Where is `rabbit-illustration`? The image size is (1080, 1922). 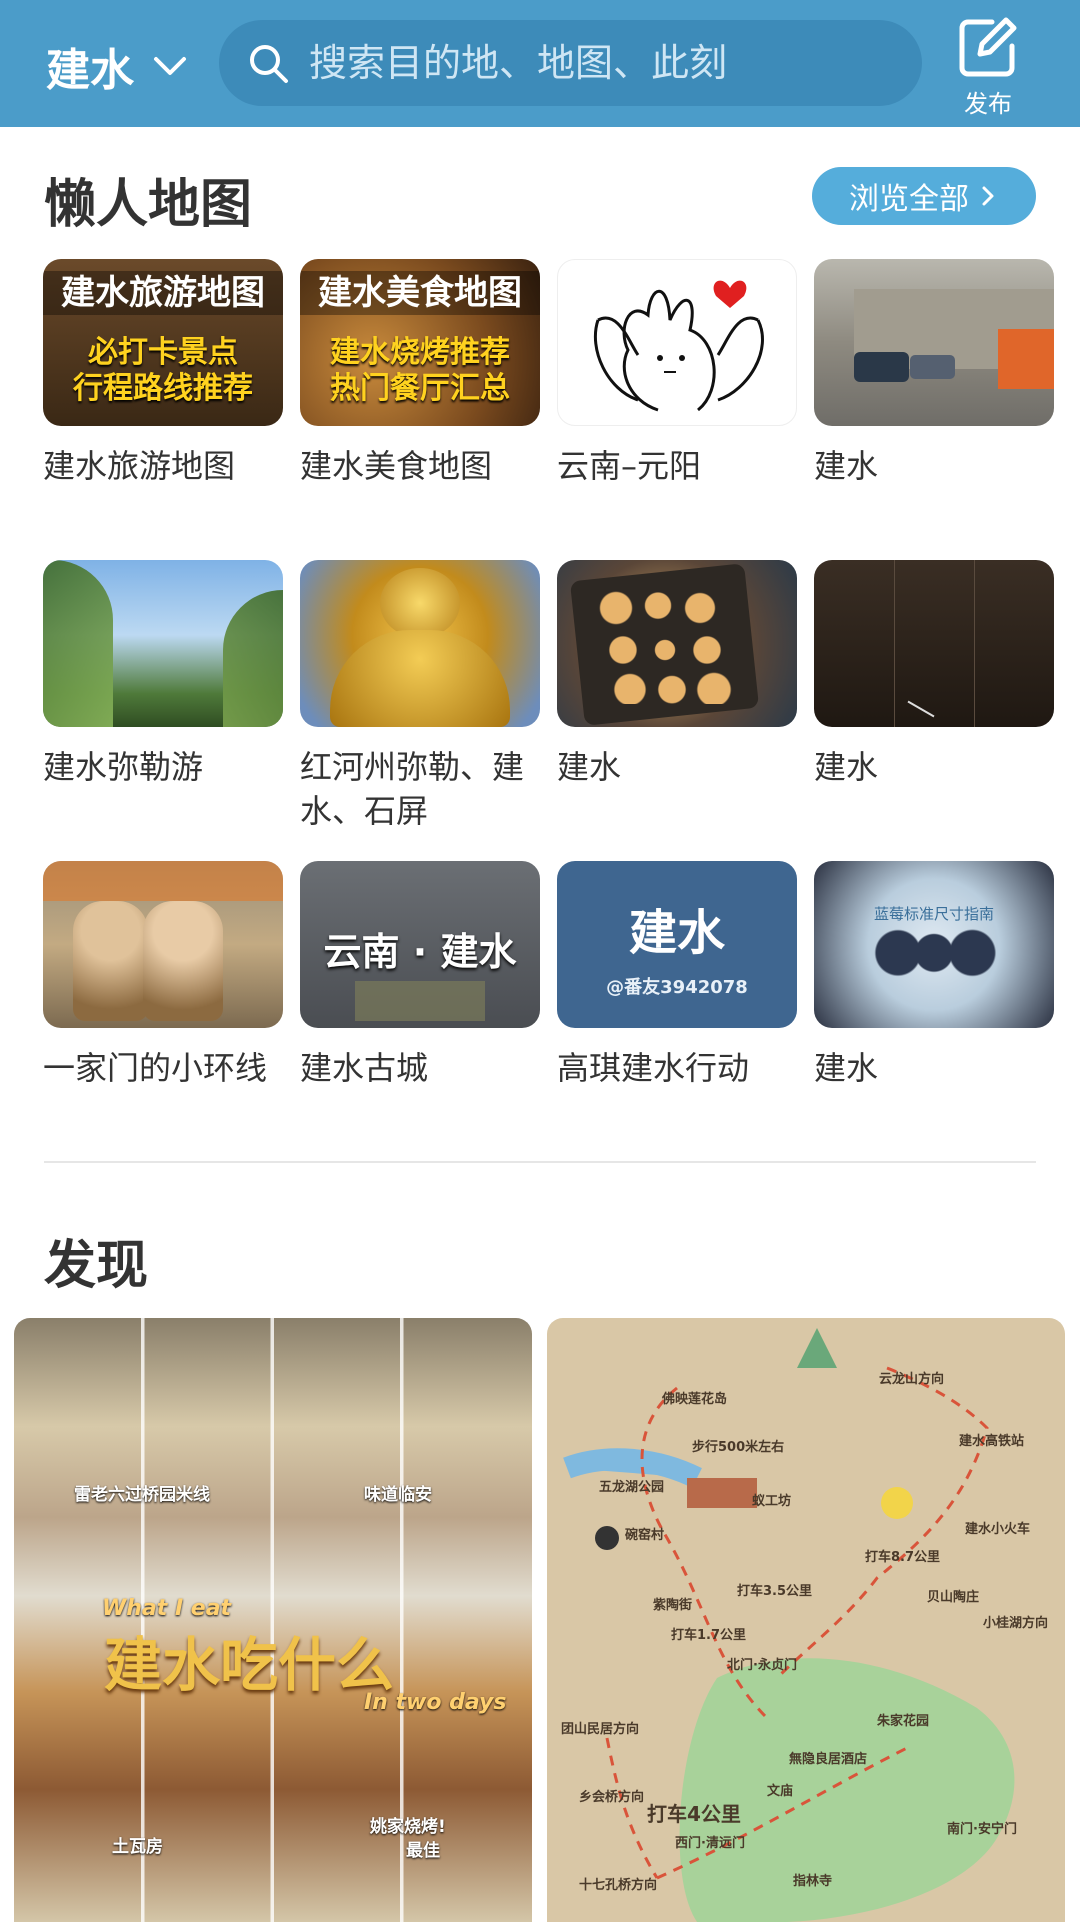
rabbit-illustration is located at coordinates (678, 346).